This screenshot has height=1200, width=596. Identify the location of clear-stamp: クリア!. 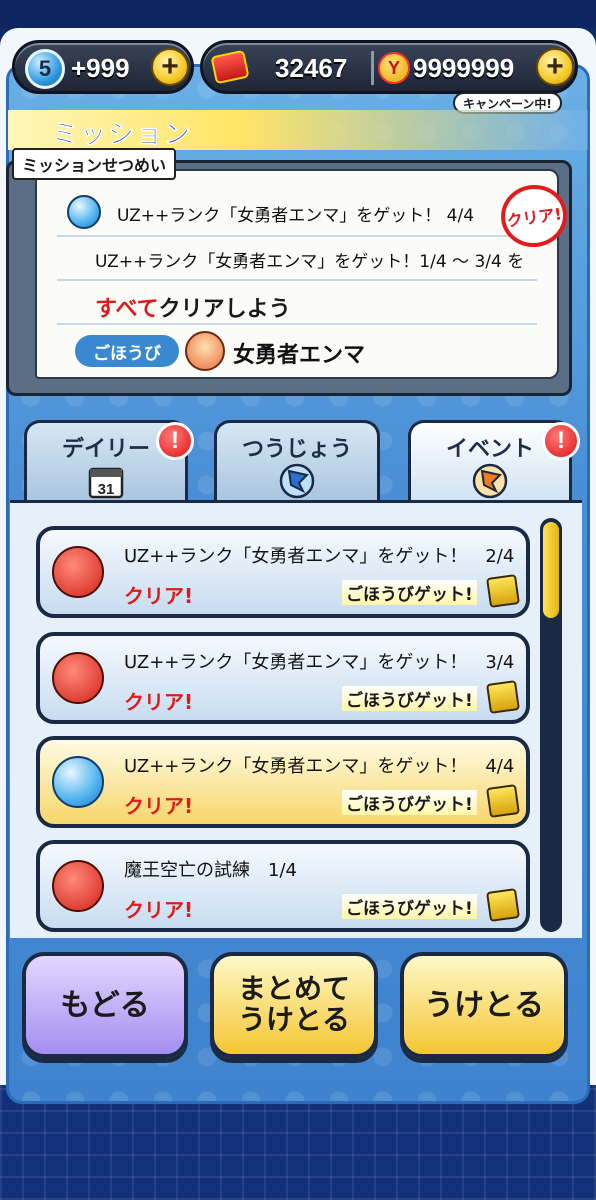
(534, 216).